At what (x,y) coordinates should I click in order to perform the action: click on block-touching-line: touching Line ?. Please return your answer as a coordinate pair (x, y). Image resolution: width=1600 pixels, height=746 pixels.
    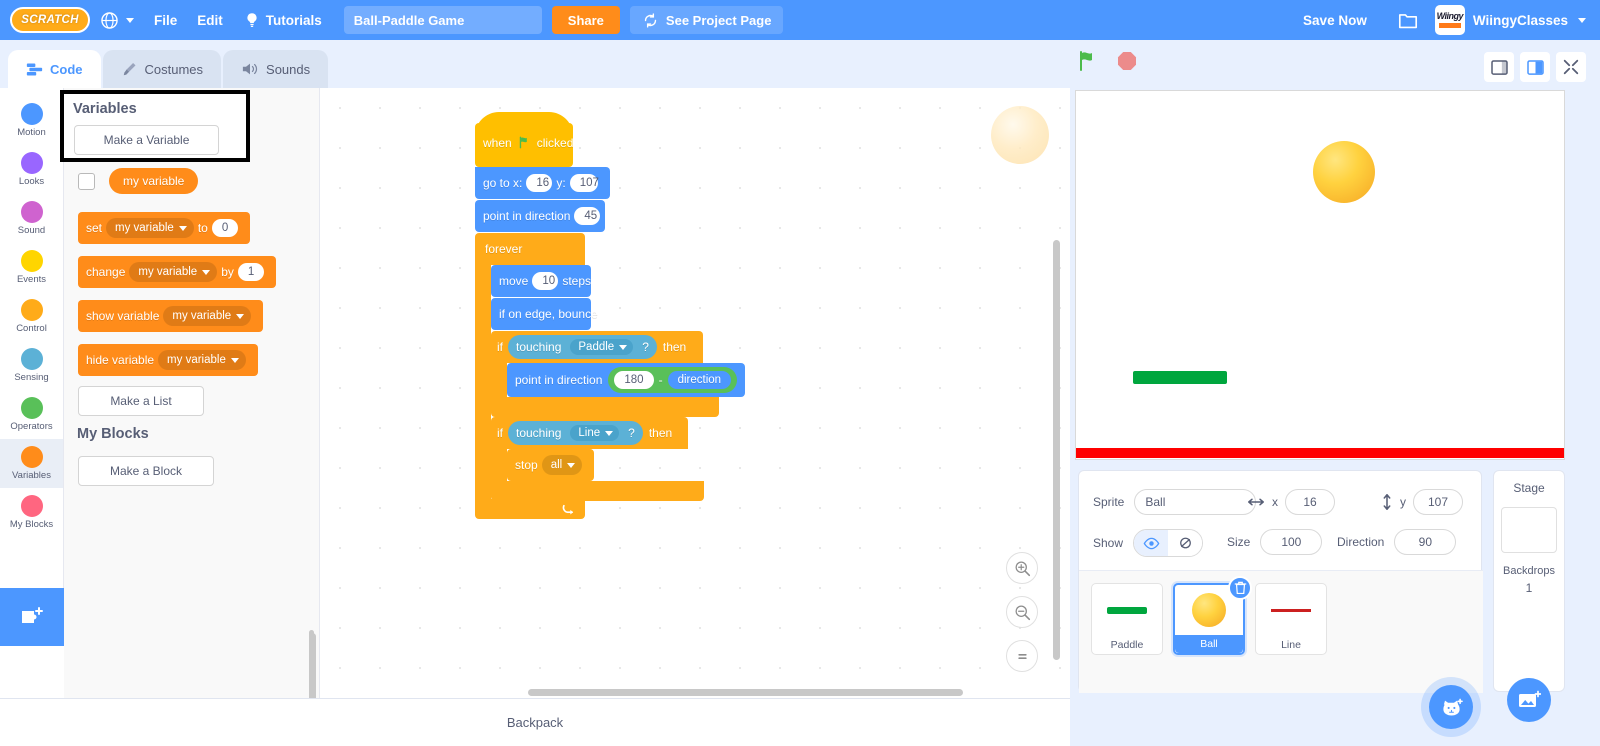
    Looking at the image, I should click on (575, 433).